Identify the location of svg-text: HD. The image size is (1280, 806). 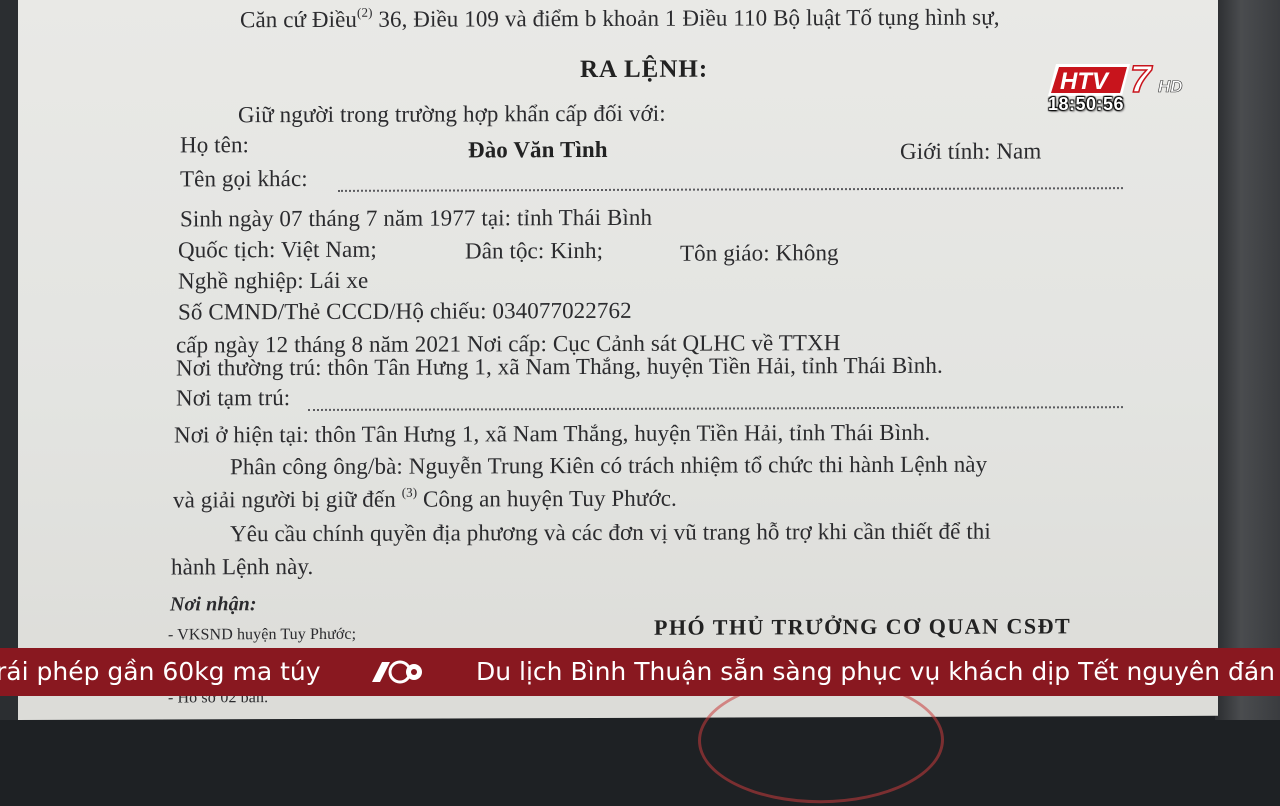
(1170, 86).